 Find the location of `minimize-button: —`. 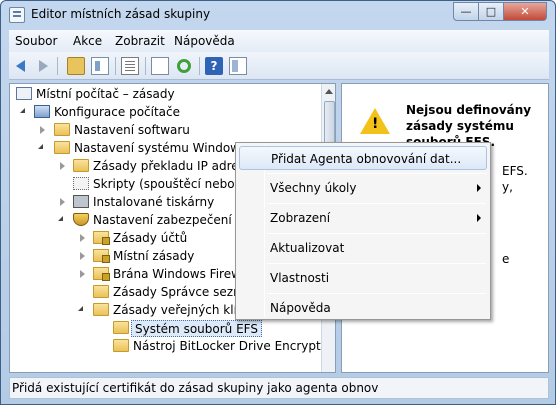

minimize-button: — is located at coordinates (466, 11).